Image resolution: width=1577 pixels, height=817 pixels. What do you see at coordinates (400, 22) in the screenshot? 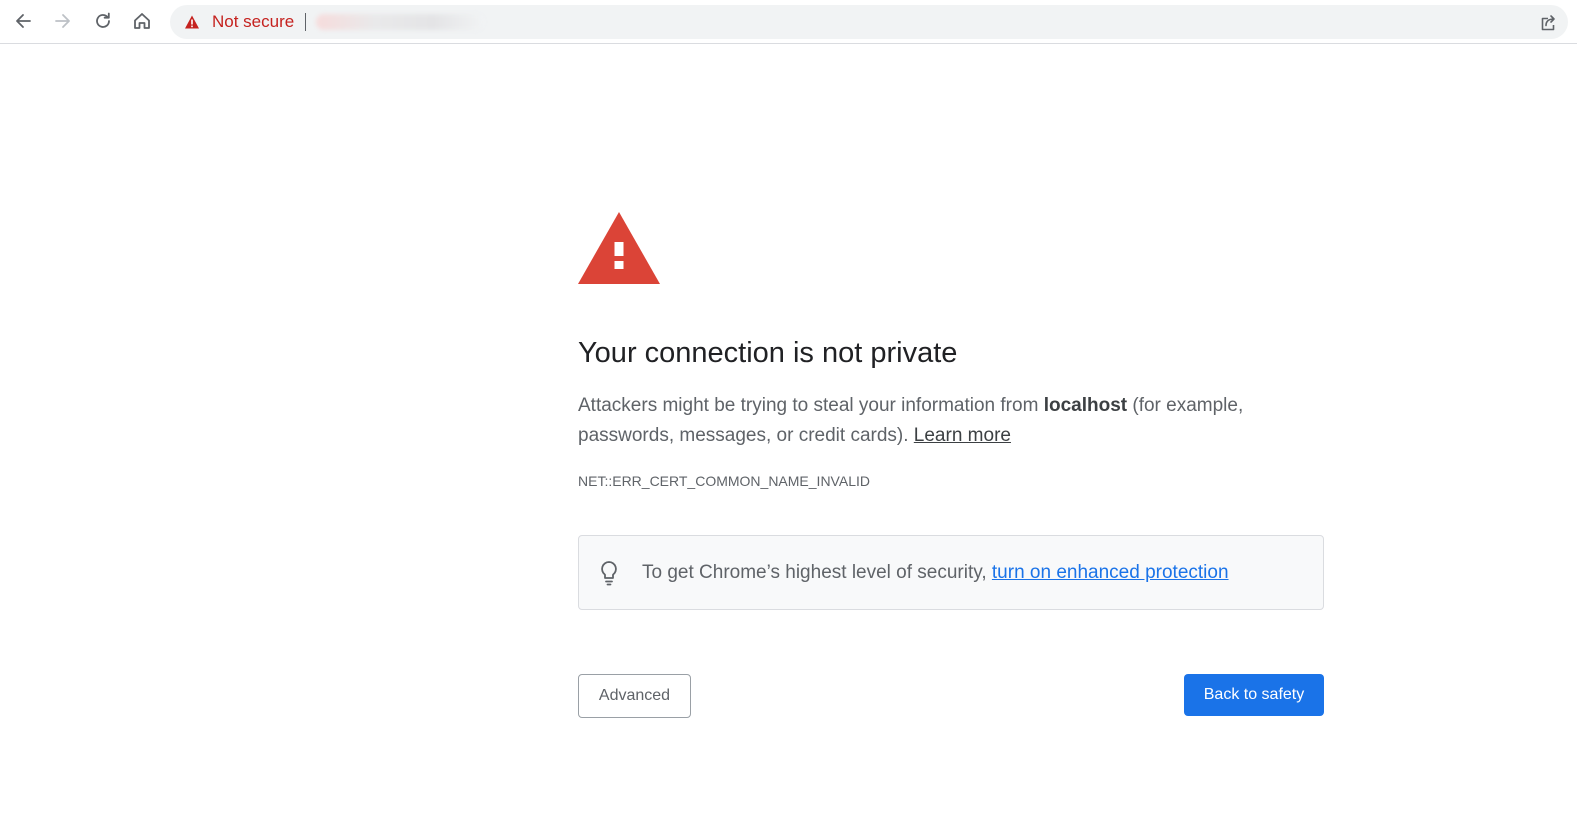
I see `url-text-blurred` at bounding box center [400, 22].